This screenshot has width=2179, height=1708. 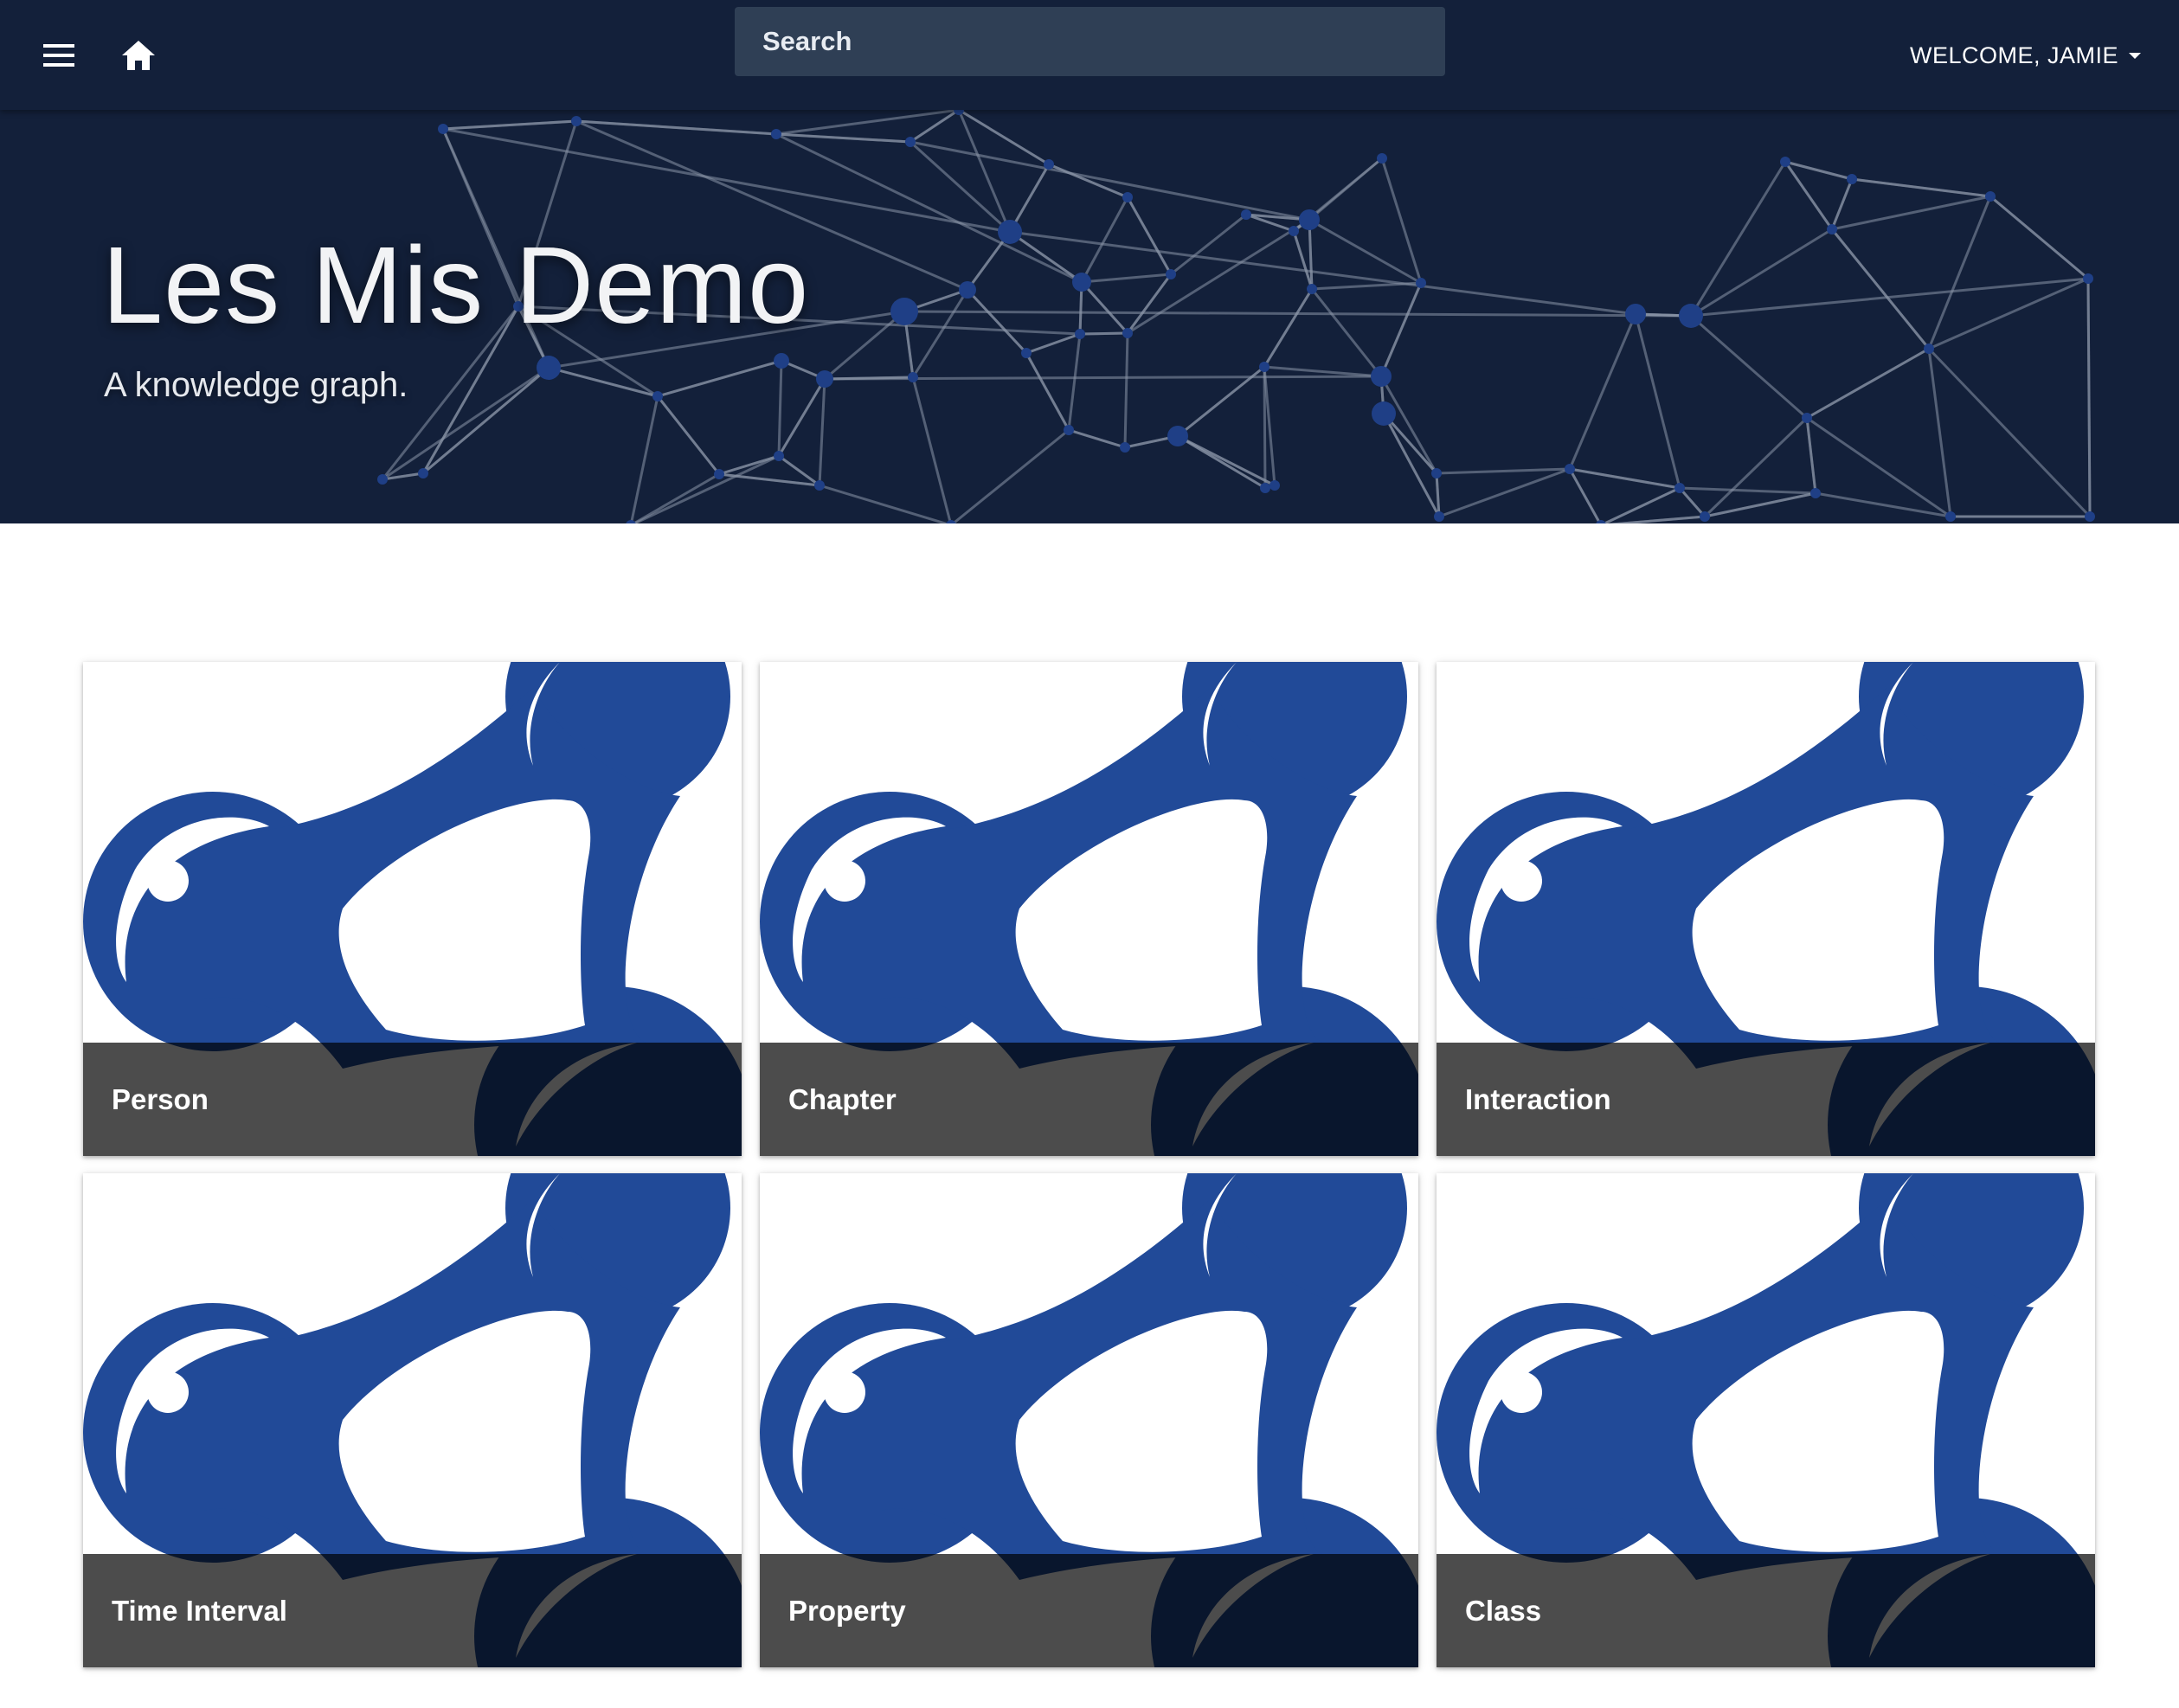 What do you see at coordinates (1103, 42) in the screenshot?
I see `search-input` at bounding box center [1103, 42].